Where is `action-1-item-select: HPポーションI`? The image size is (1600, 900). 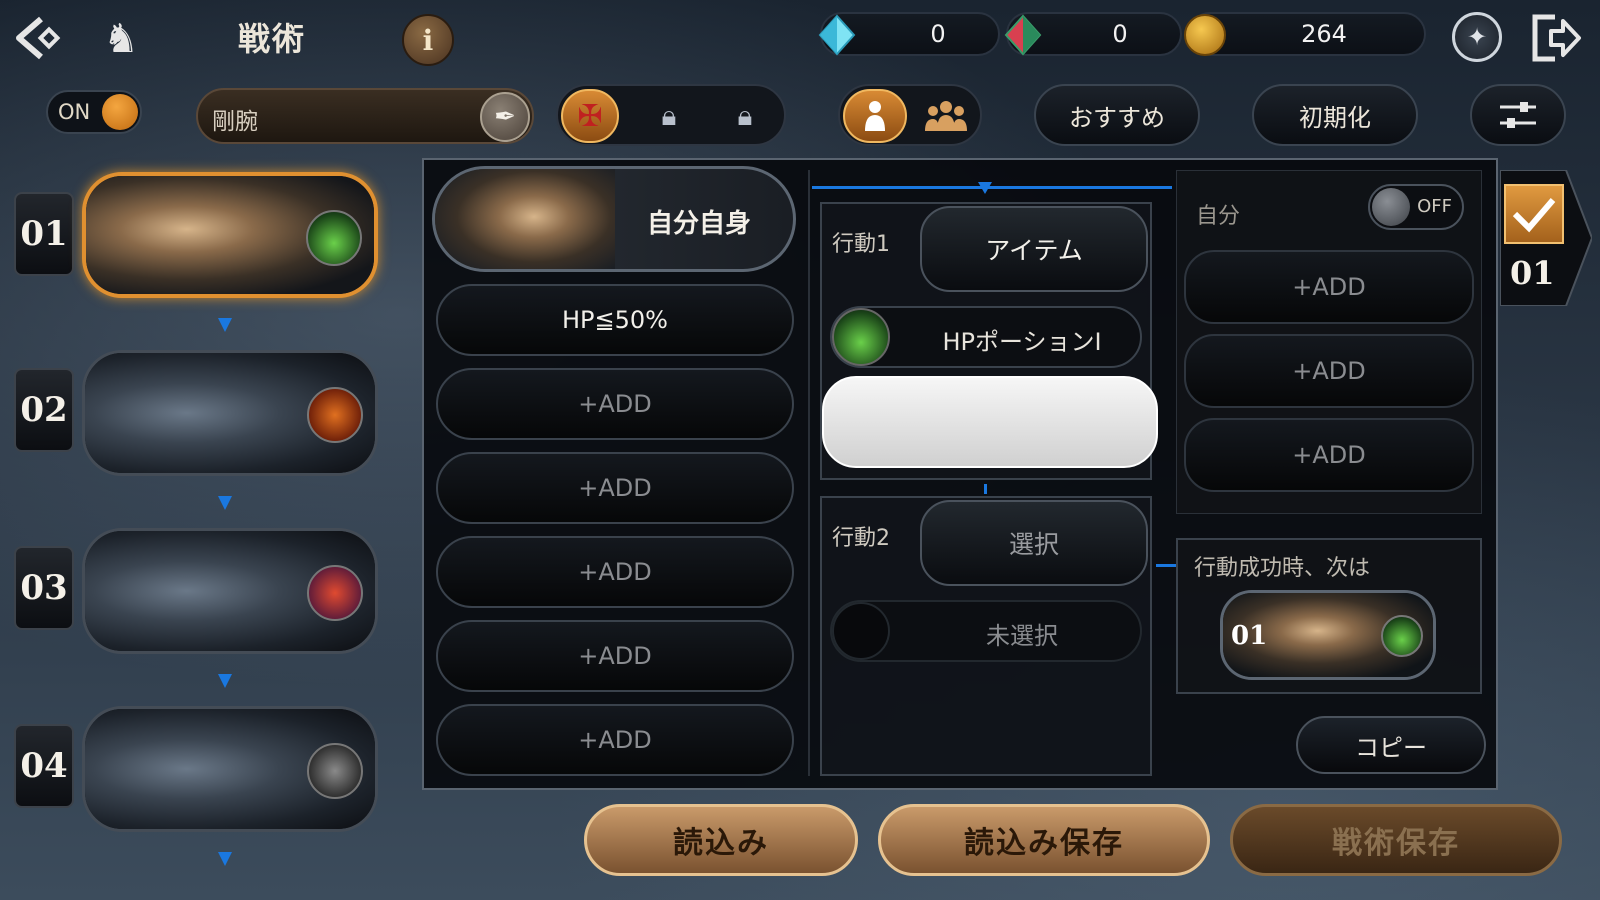
action-1-item-select: HPポーションI is located at coordinates (986, 337).